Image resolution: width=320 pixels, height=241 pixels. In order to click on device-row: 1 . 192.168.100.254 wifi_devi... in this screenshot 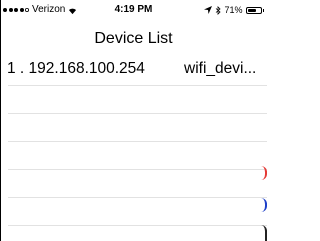, I will do `click(137, 71)`.